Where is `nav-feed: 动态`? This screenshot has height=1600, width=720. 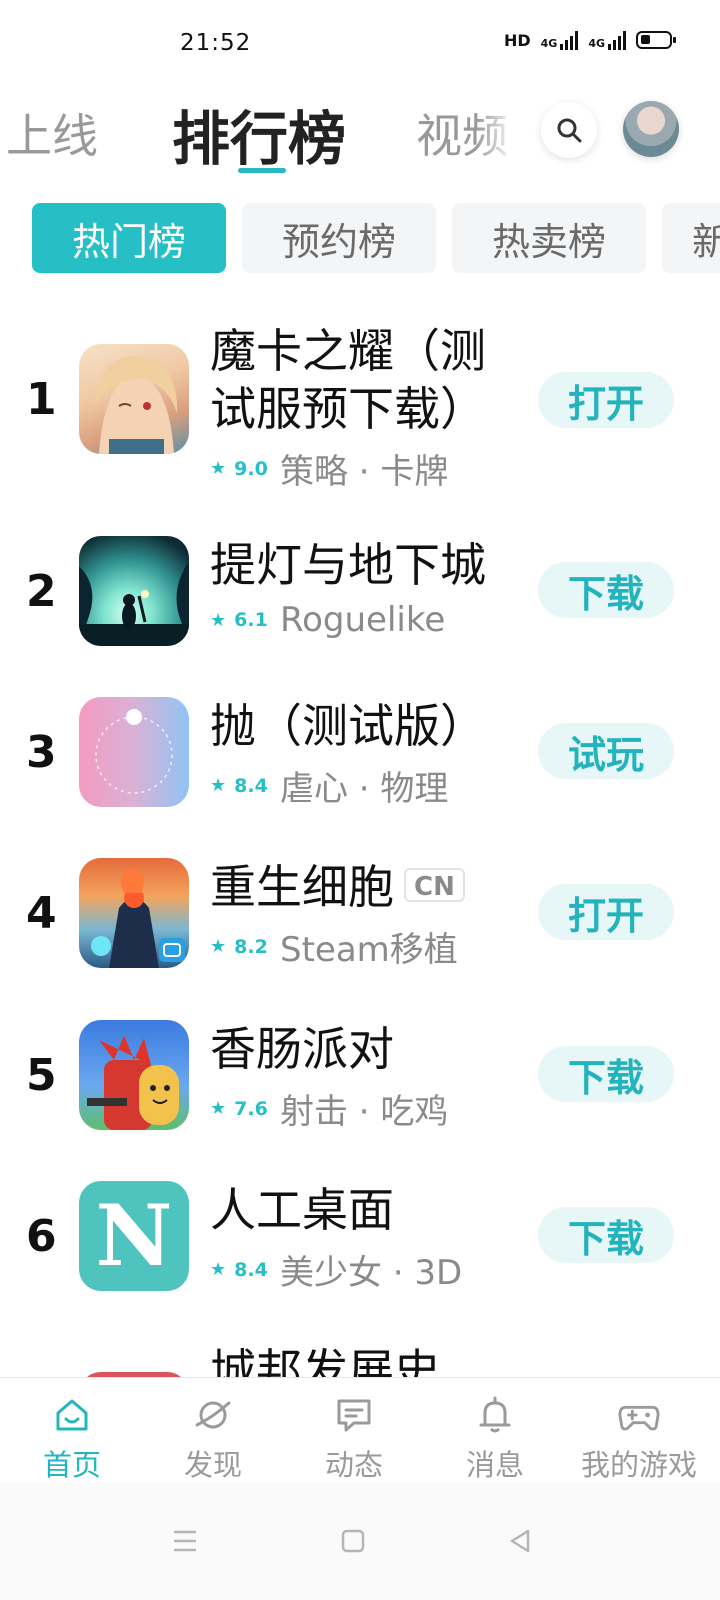
nav-feed: 动态 is located at coordinates (354, 1431).